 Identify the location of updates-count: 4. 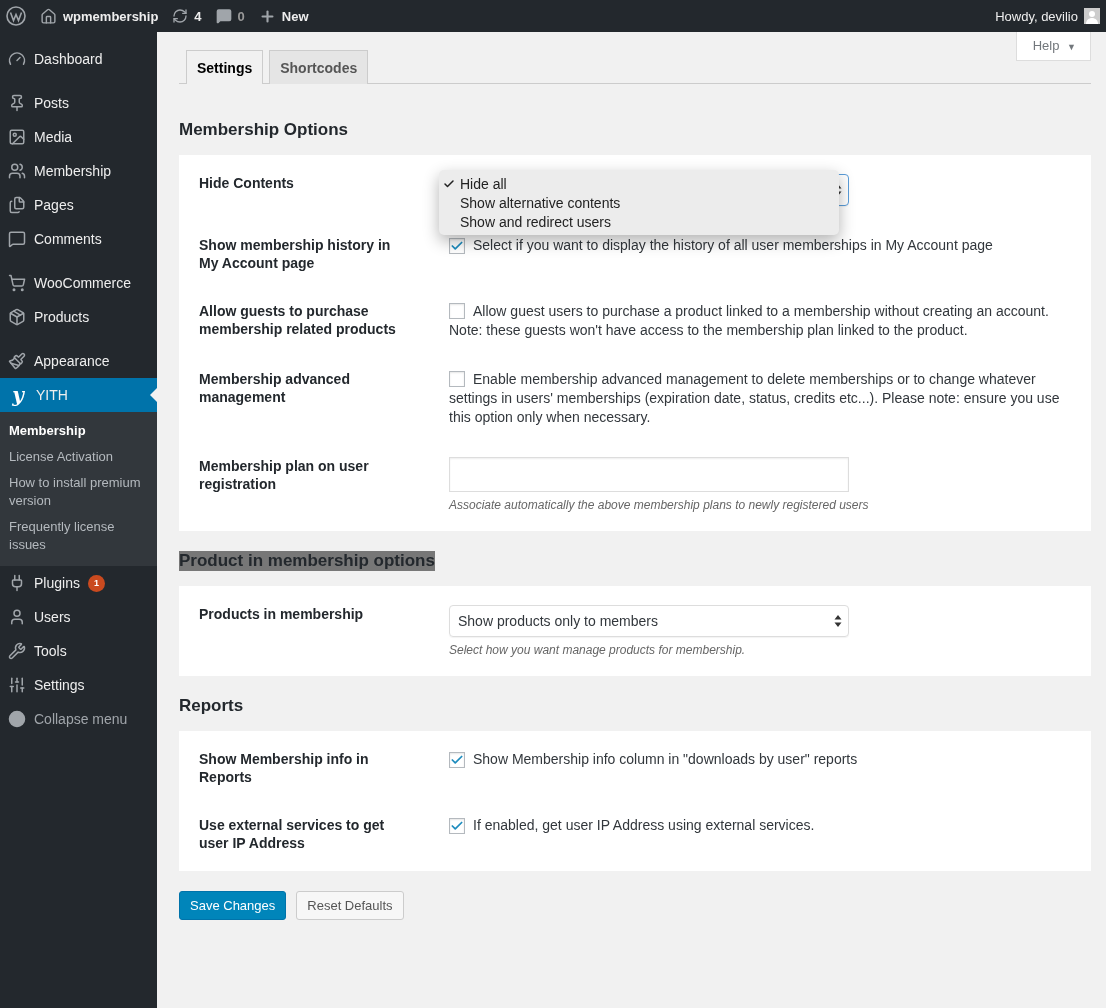
(198, 16).